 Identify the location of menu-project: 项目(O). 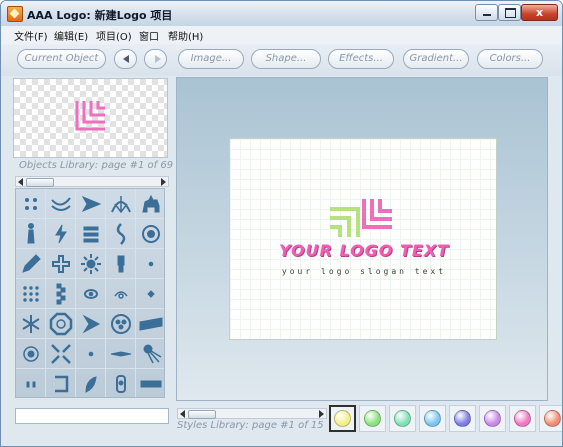
(114, 35).